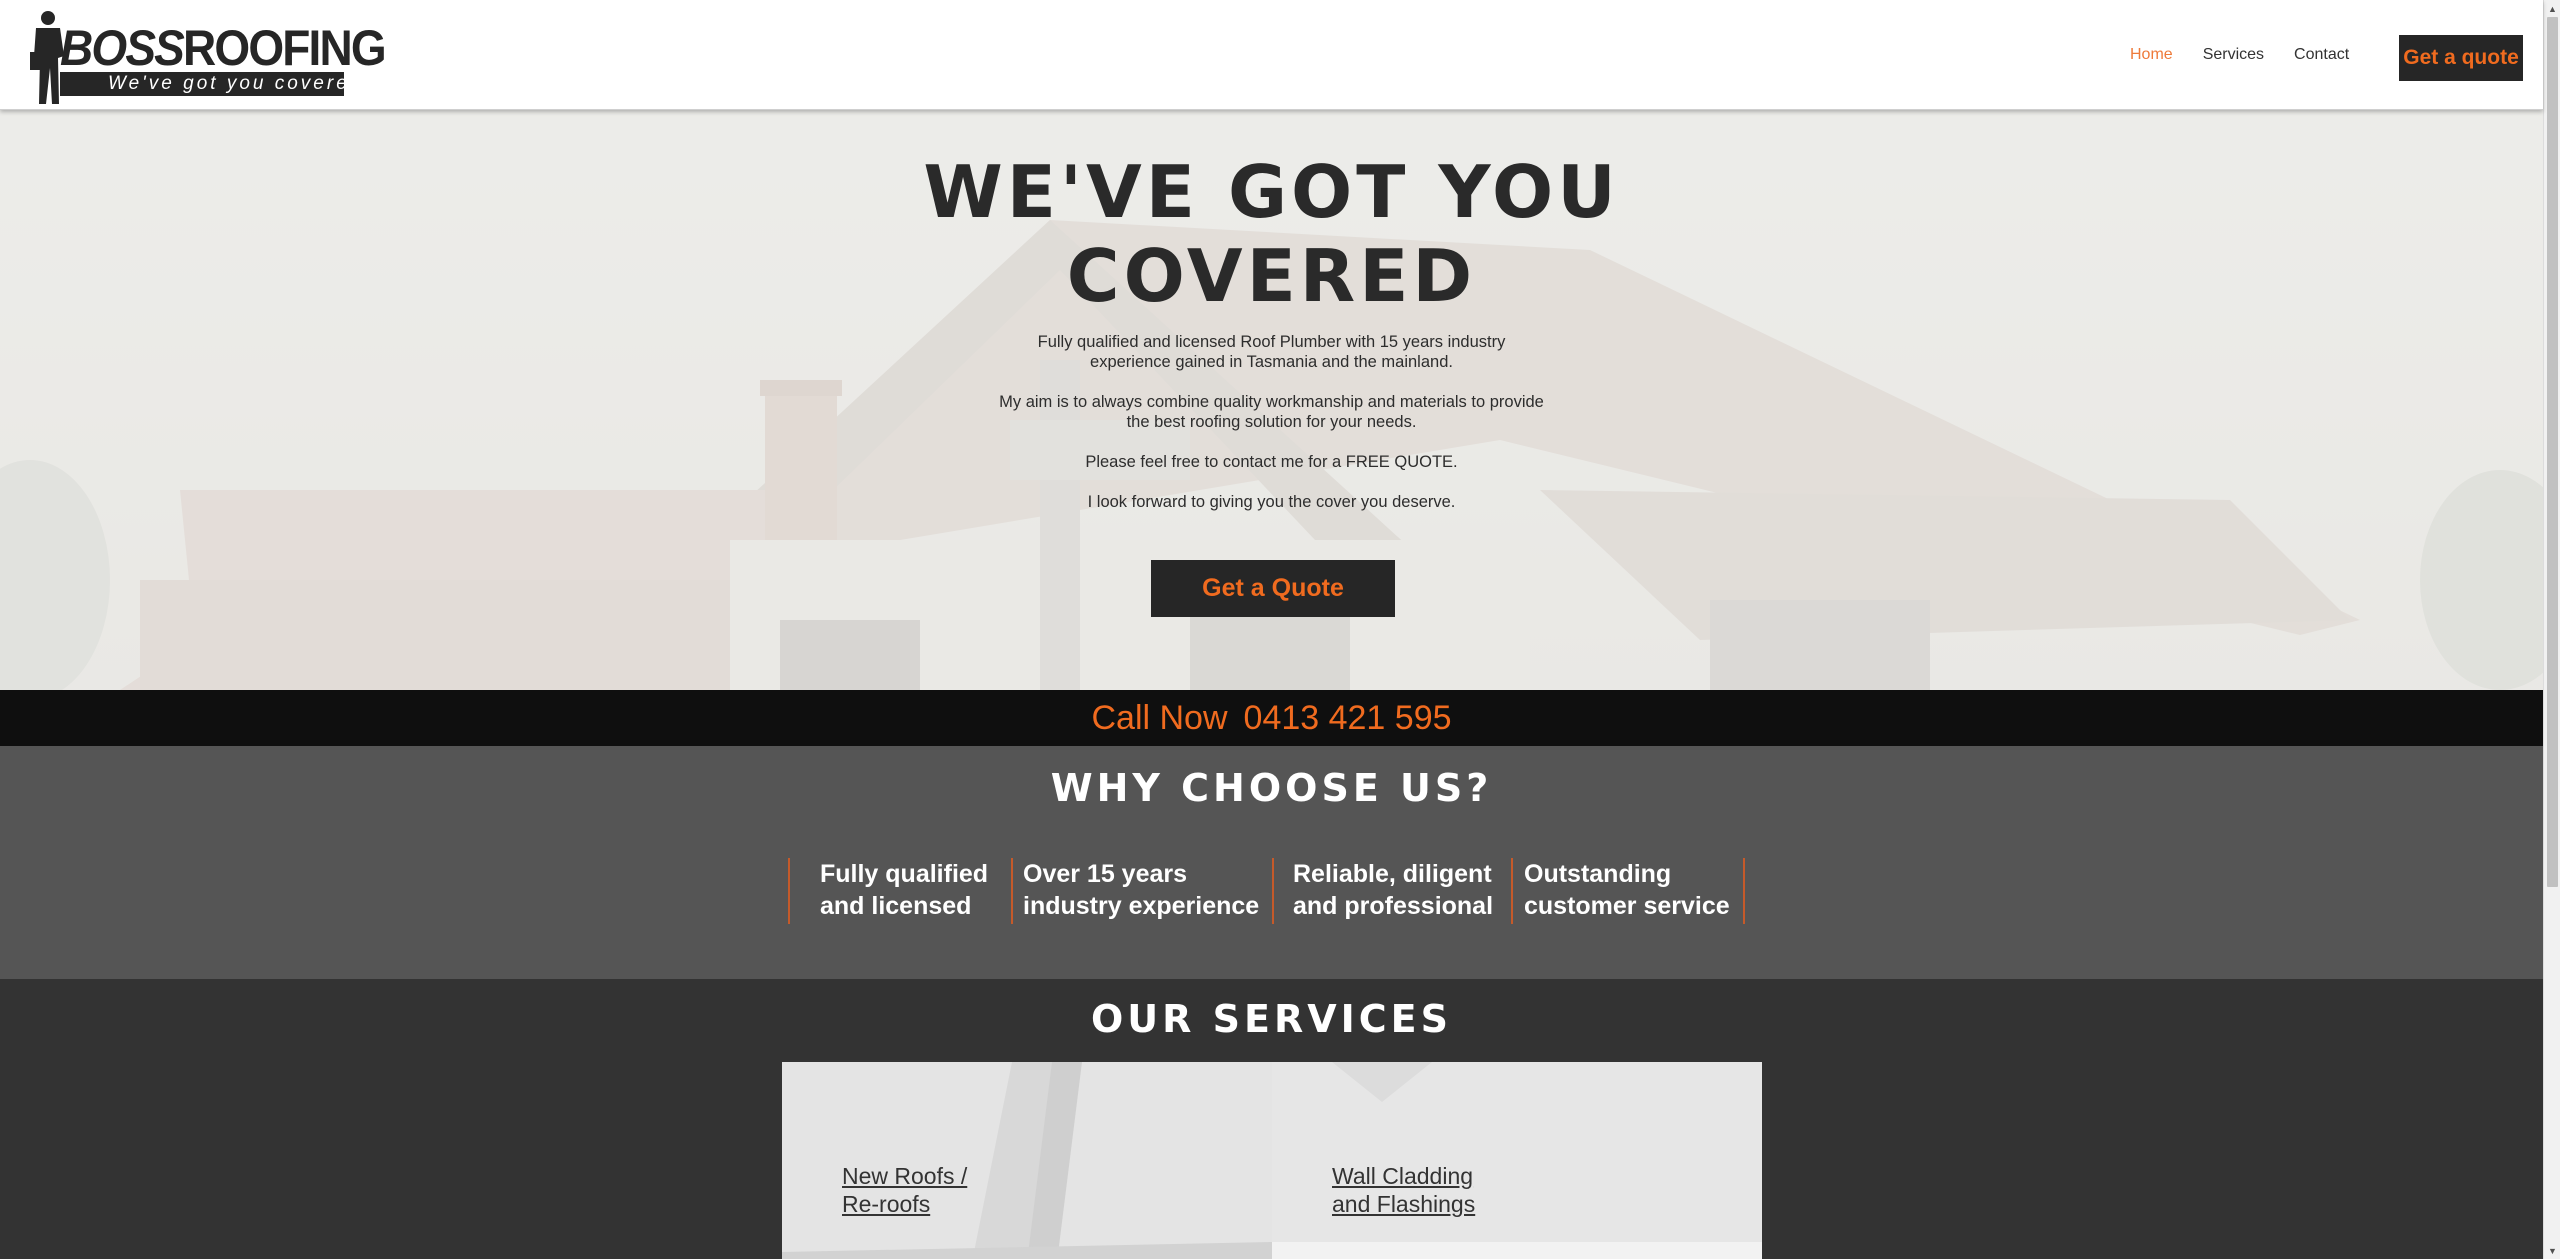 Image resolution: width=2560 pixels, height=1259 pixels. What do you see at coordinates (1403, 1190) in the screenshot?
I see `service-link-wall-cladding: Wall Cladding and Flashings` at bounding box center [1403, 1190].